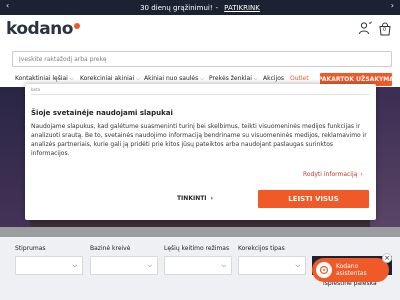  I want to click on filter-label-replacement: Lęšių keitimo režimas, so click(197, 248).